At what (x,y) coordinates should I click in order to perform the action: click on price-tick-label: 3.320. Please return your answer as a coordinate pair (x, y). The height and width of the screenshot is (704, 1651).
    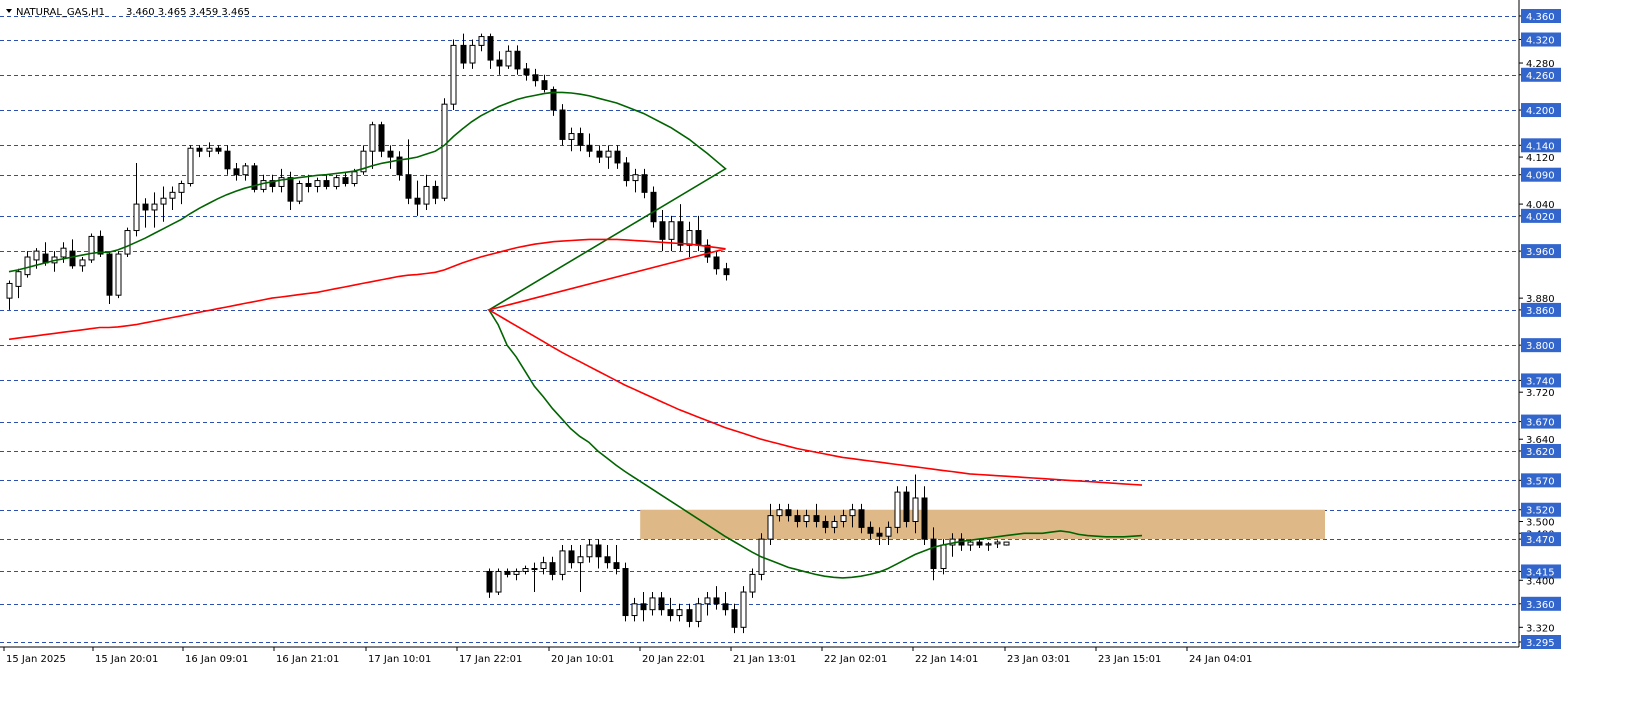
    Looking at the image, I should click on (1540, 628).